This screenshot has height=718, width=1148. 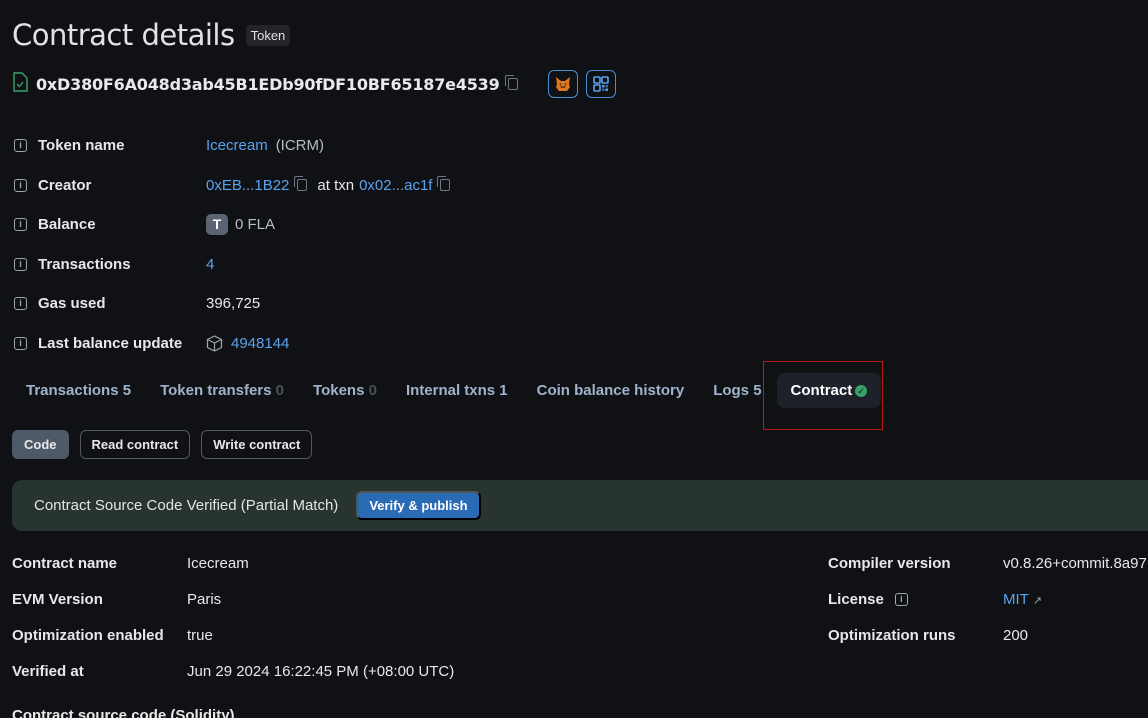 What do you see at coordinates (1016, 599) in the screenshot?
I see `license-value: MIT` at bounding box center [1016, 599].